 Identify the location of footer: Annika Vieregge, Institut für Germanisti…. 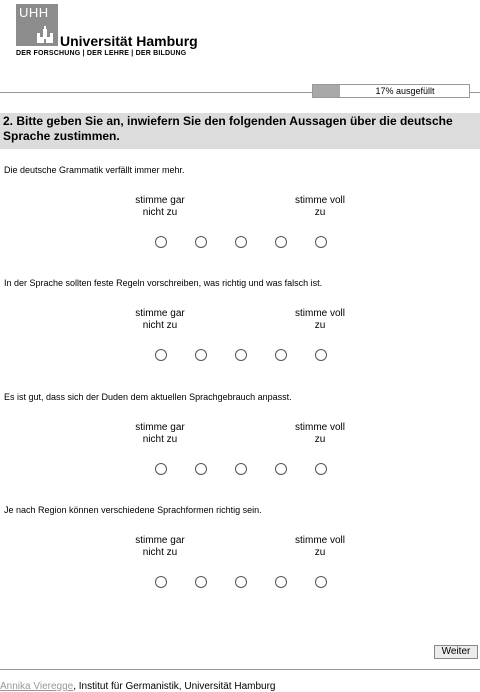
(138, 686).